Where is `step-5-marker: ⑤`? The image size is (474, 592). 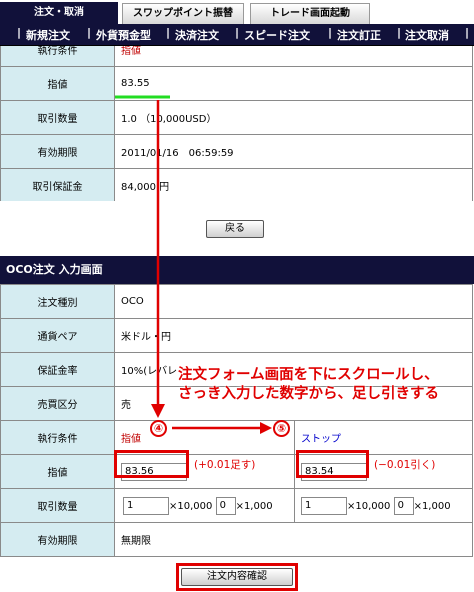
step-5-marker: ⑤ is located at coordinates (281, 428).